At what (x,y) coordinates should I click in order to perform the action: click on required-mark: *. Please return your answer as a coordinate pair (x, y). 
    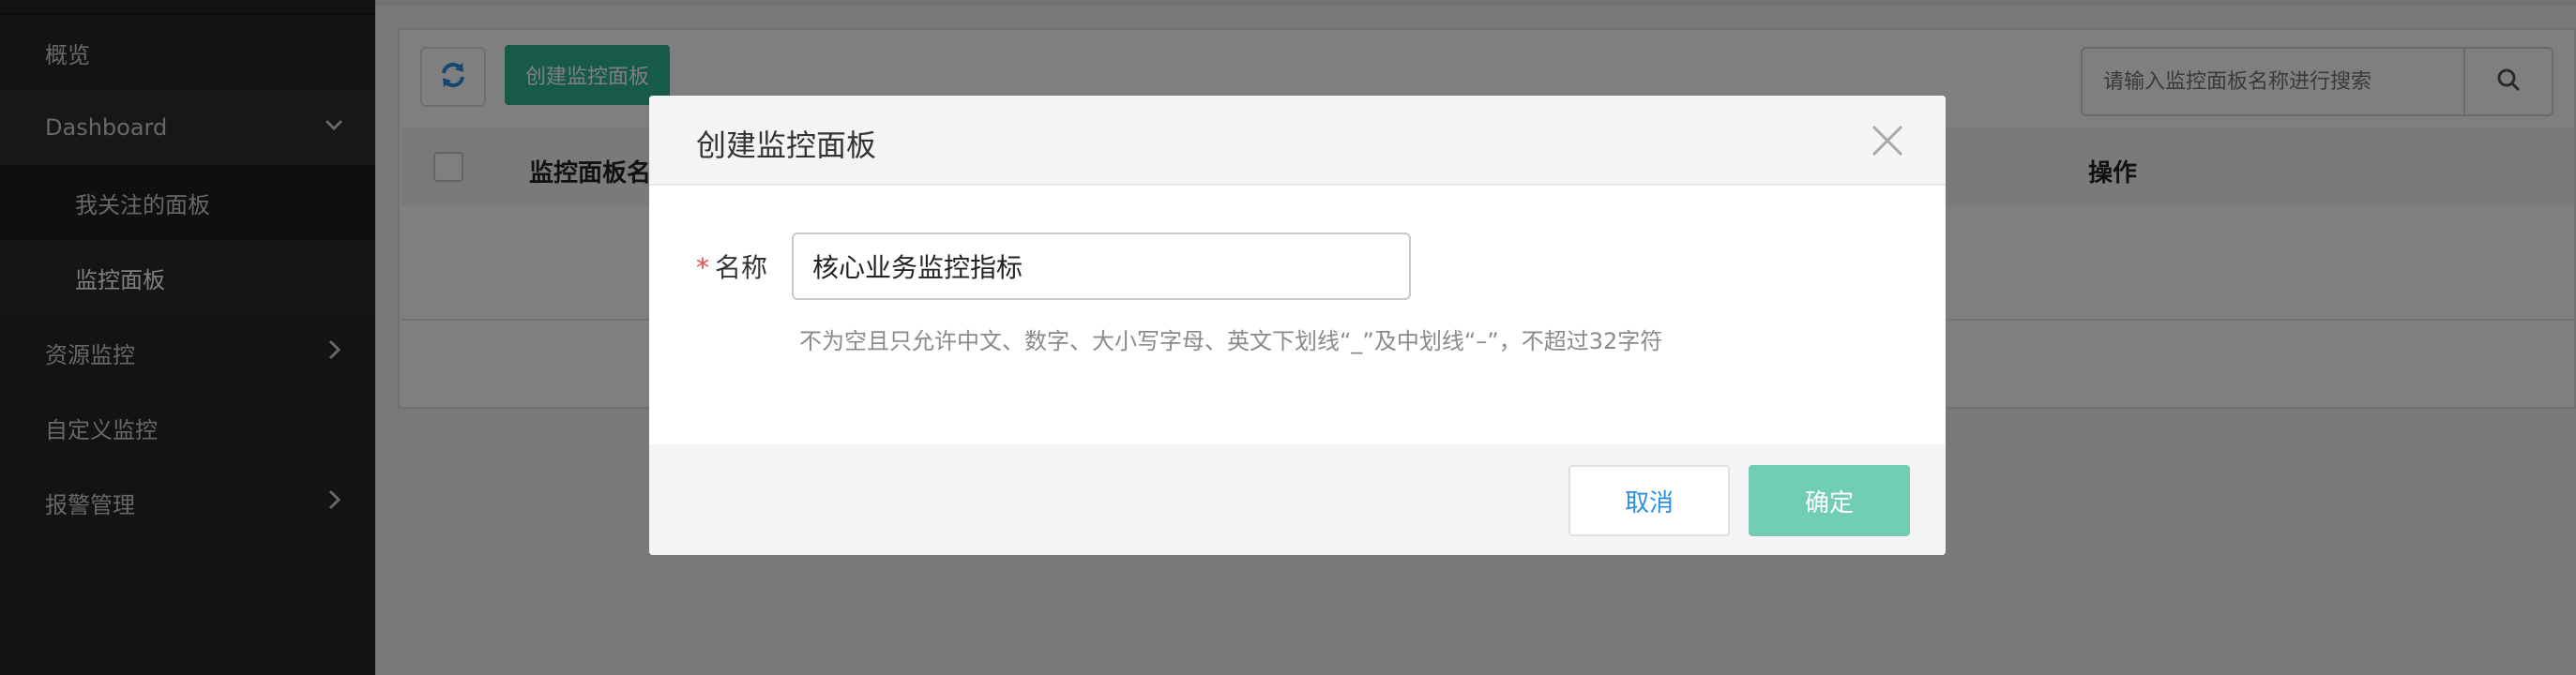
    Looking at the image, I should click on (702, 267).